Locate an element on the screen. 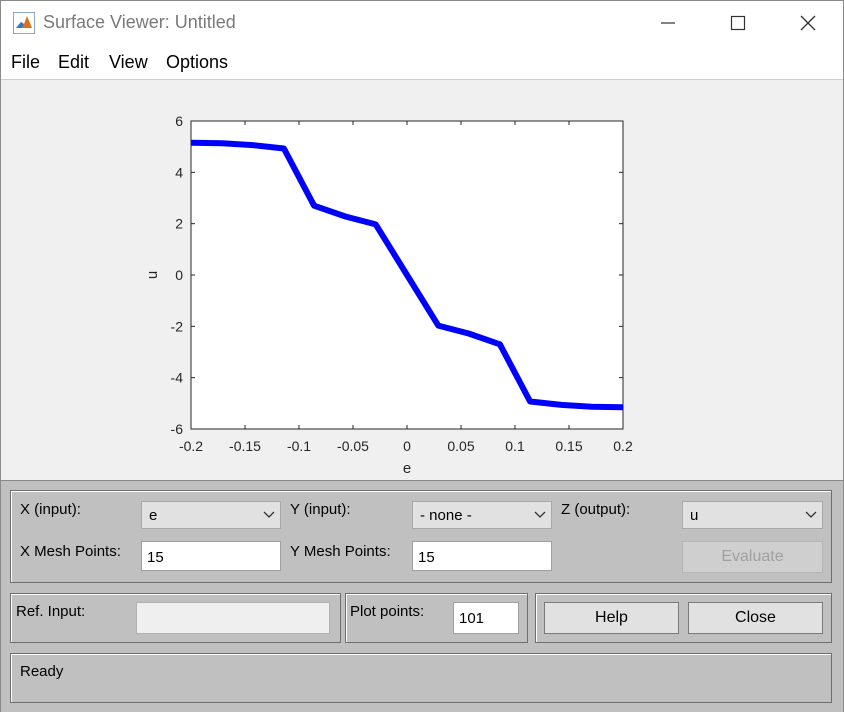  menu-edit: Edit is located at coordinates (73, 62).